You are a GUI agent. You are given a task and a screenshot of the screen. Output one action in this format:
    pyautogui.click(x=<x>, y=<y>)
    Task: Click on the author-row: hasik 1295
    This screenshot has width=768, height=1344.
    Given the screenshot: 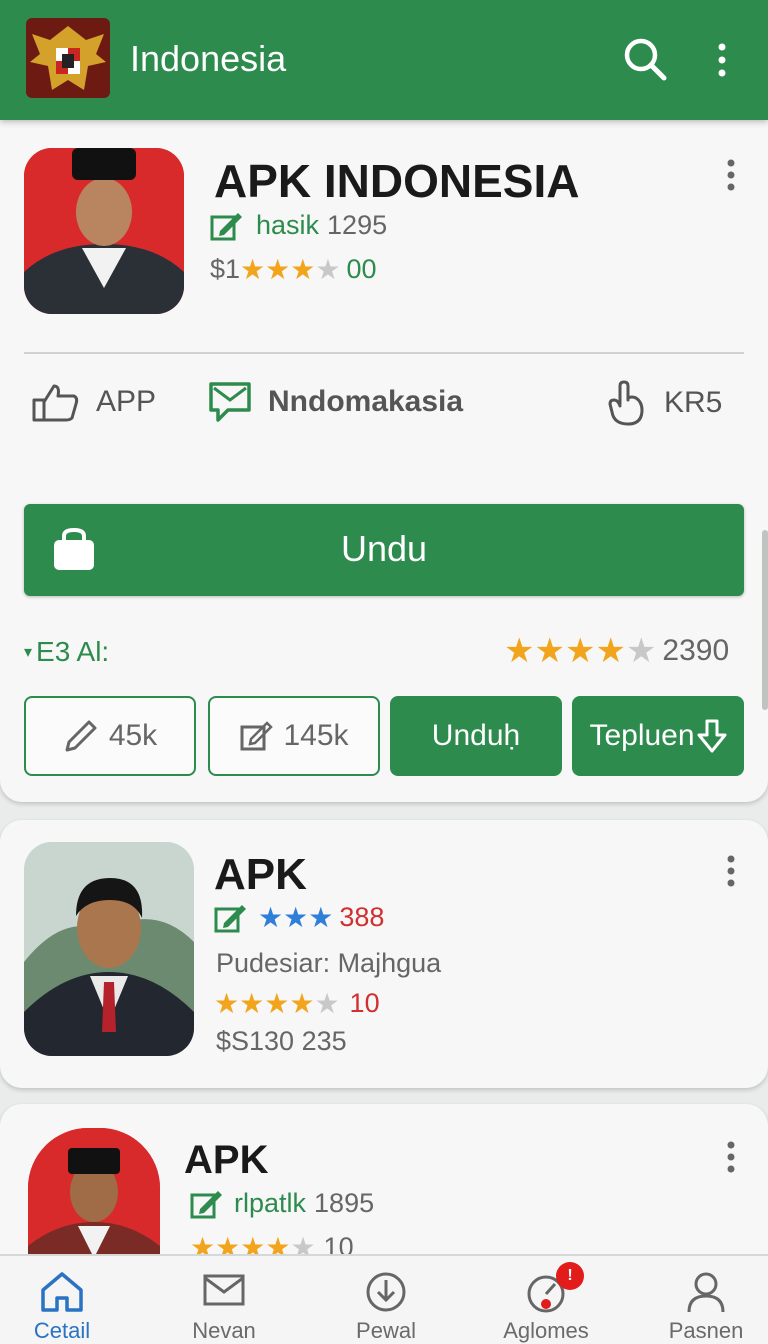 What is the action you would take?
    pyautogui.click(x=298, y=225)
    